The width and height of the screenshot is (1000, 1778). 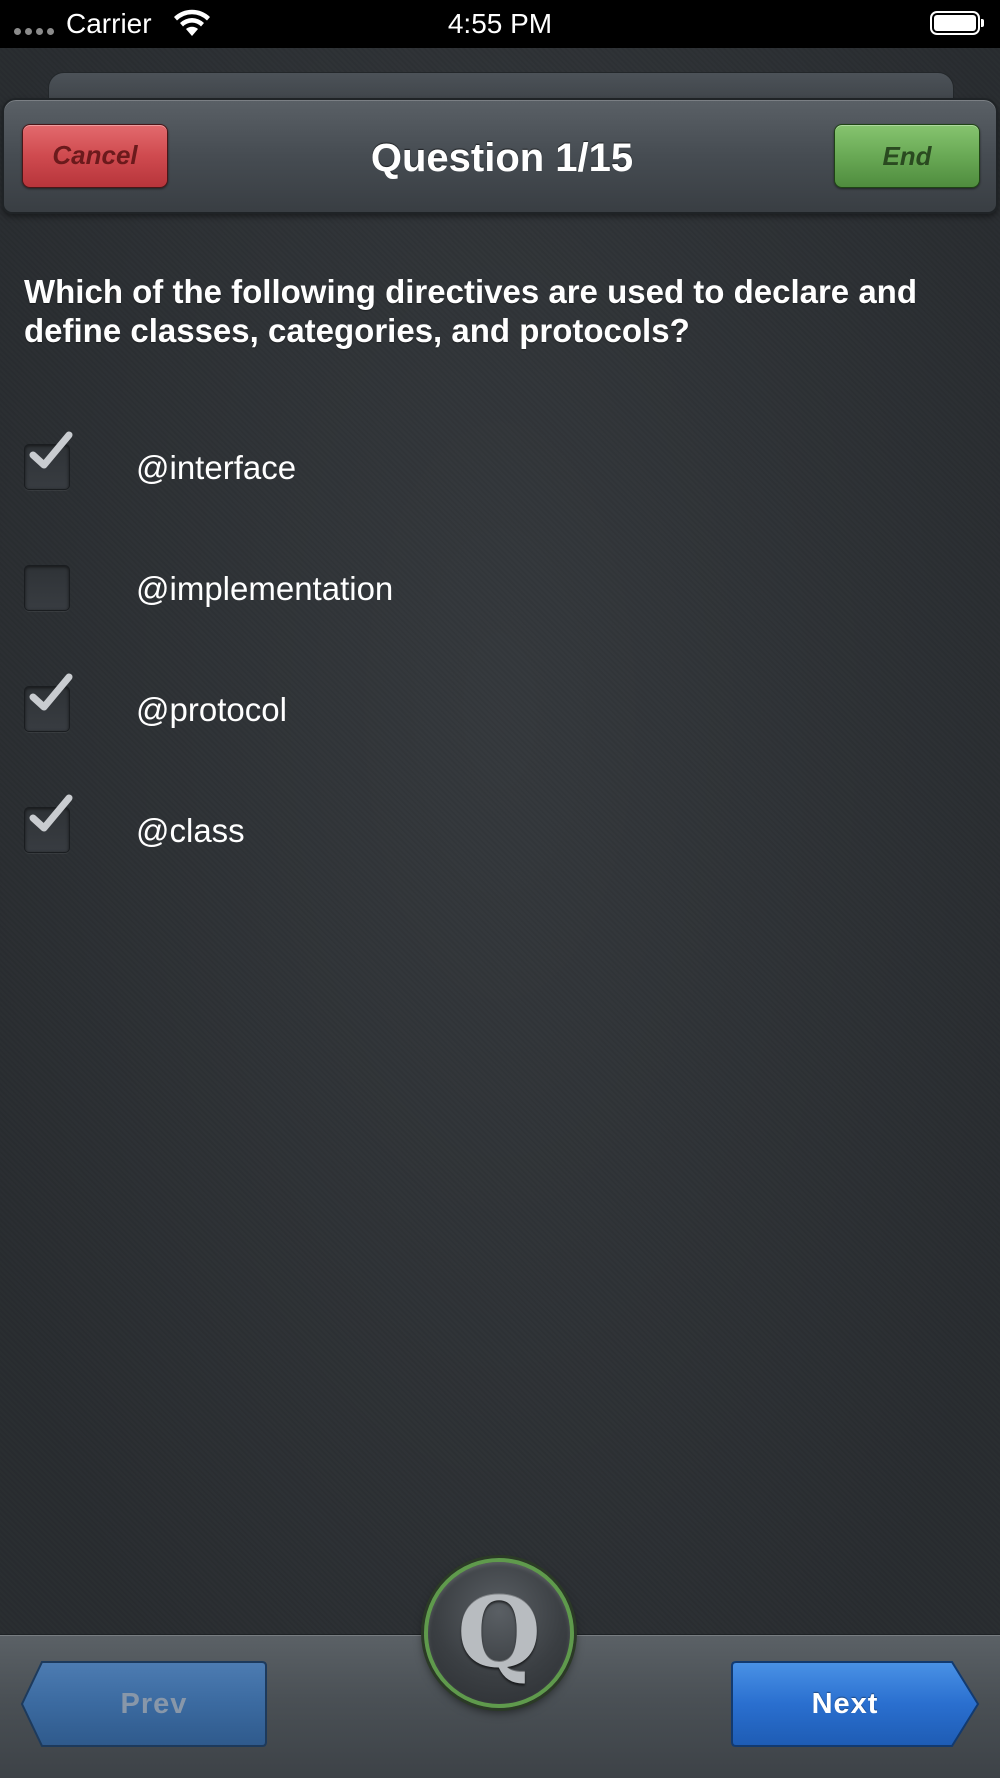 I want to click on q-logo-icon: Q, so click(x=499, y=1632).